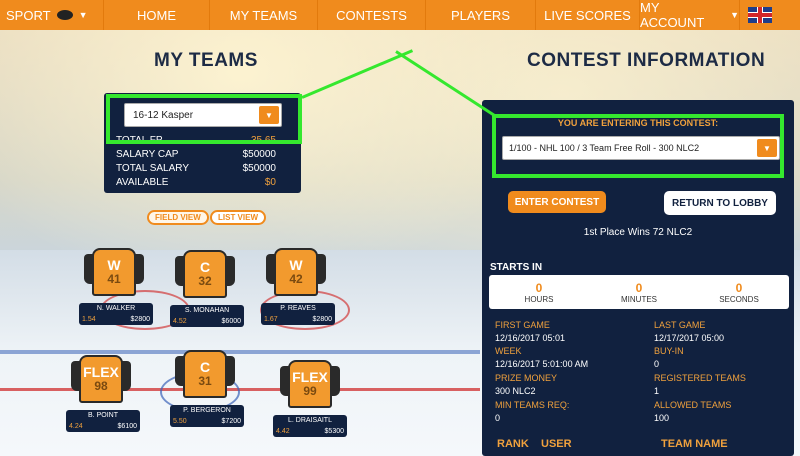  What do you see at coordinates (481, 15) in the screenshot?
I see `nav-players: PLAYERS` at bounding box center [481, 15].